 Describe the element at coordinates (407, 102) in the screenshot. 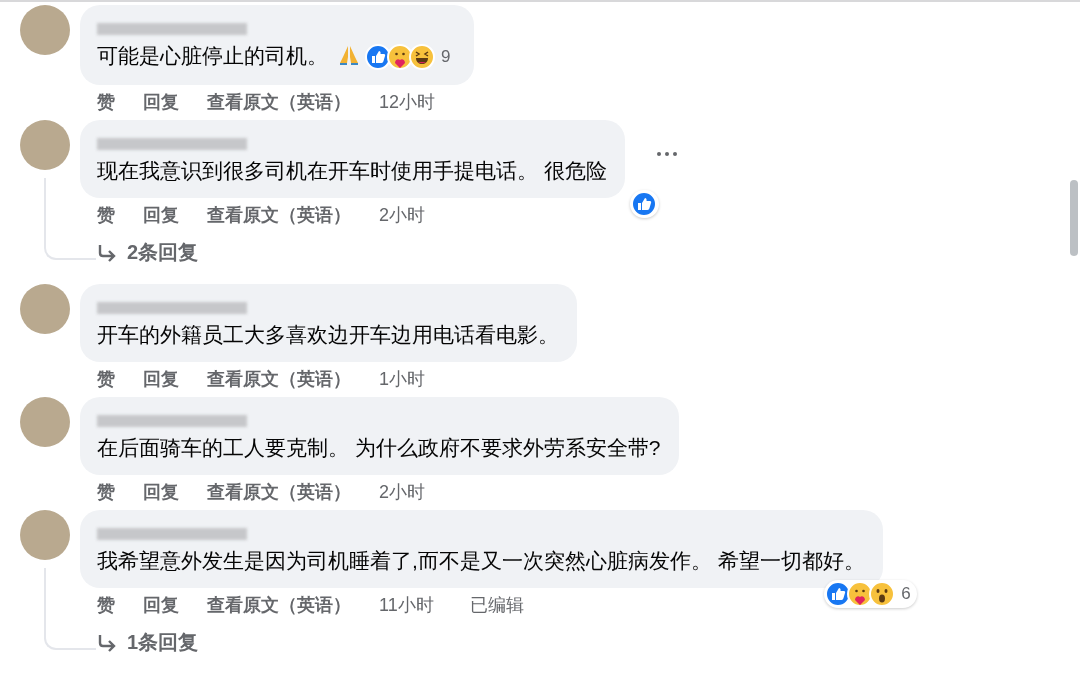

I see `timestamp: 12小时` at that location.